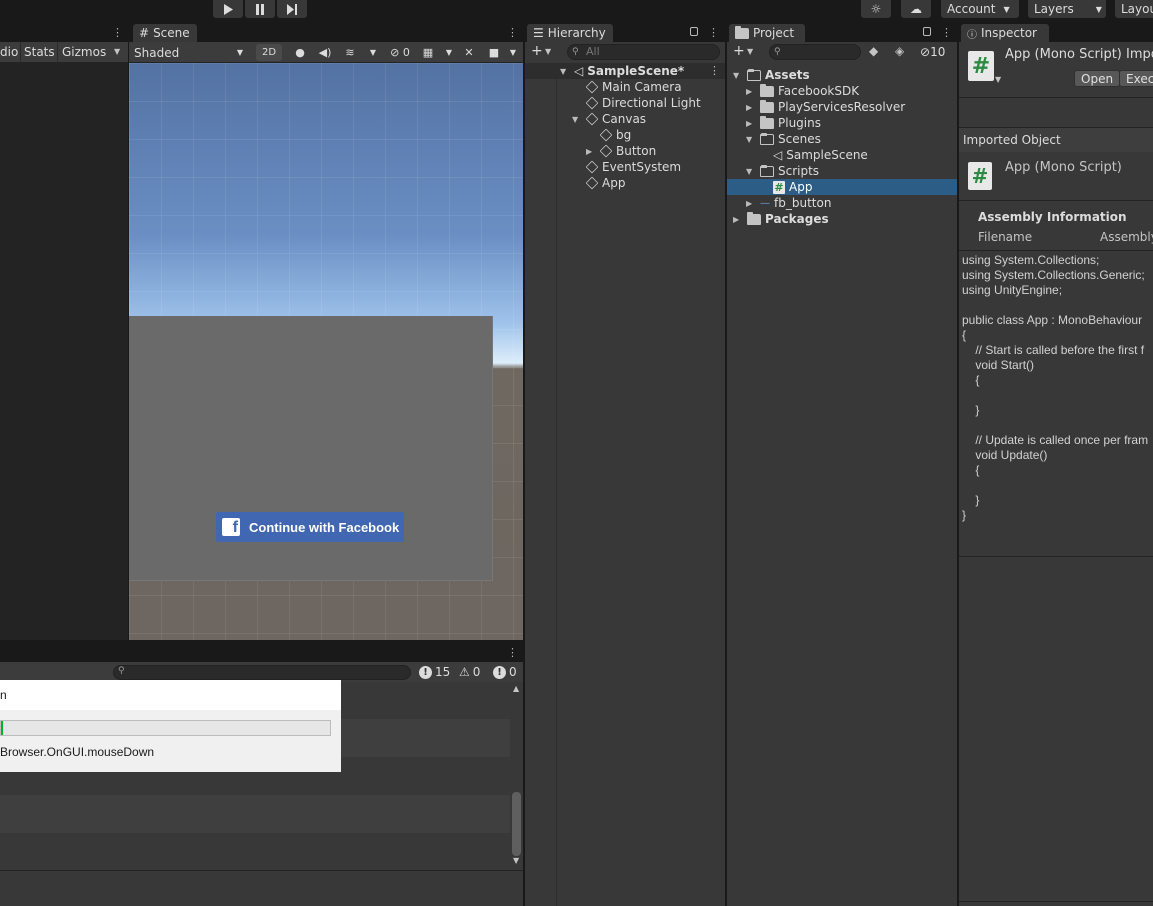 The image size is (1153, 906). What do you see at coordinates (165, 33) in the screenshot?
I see `tab-scene: # Scene` at bounding box center [165, 33].